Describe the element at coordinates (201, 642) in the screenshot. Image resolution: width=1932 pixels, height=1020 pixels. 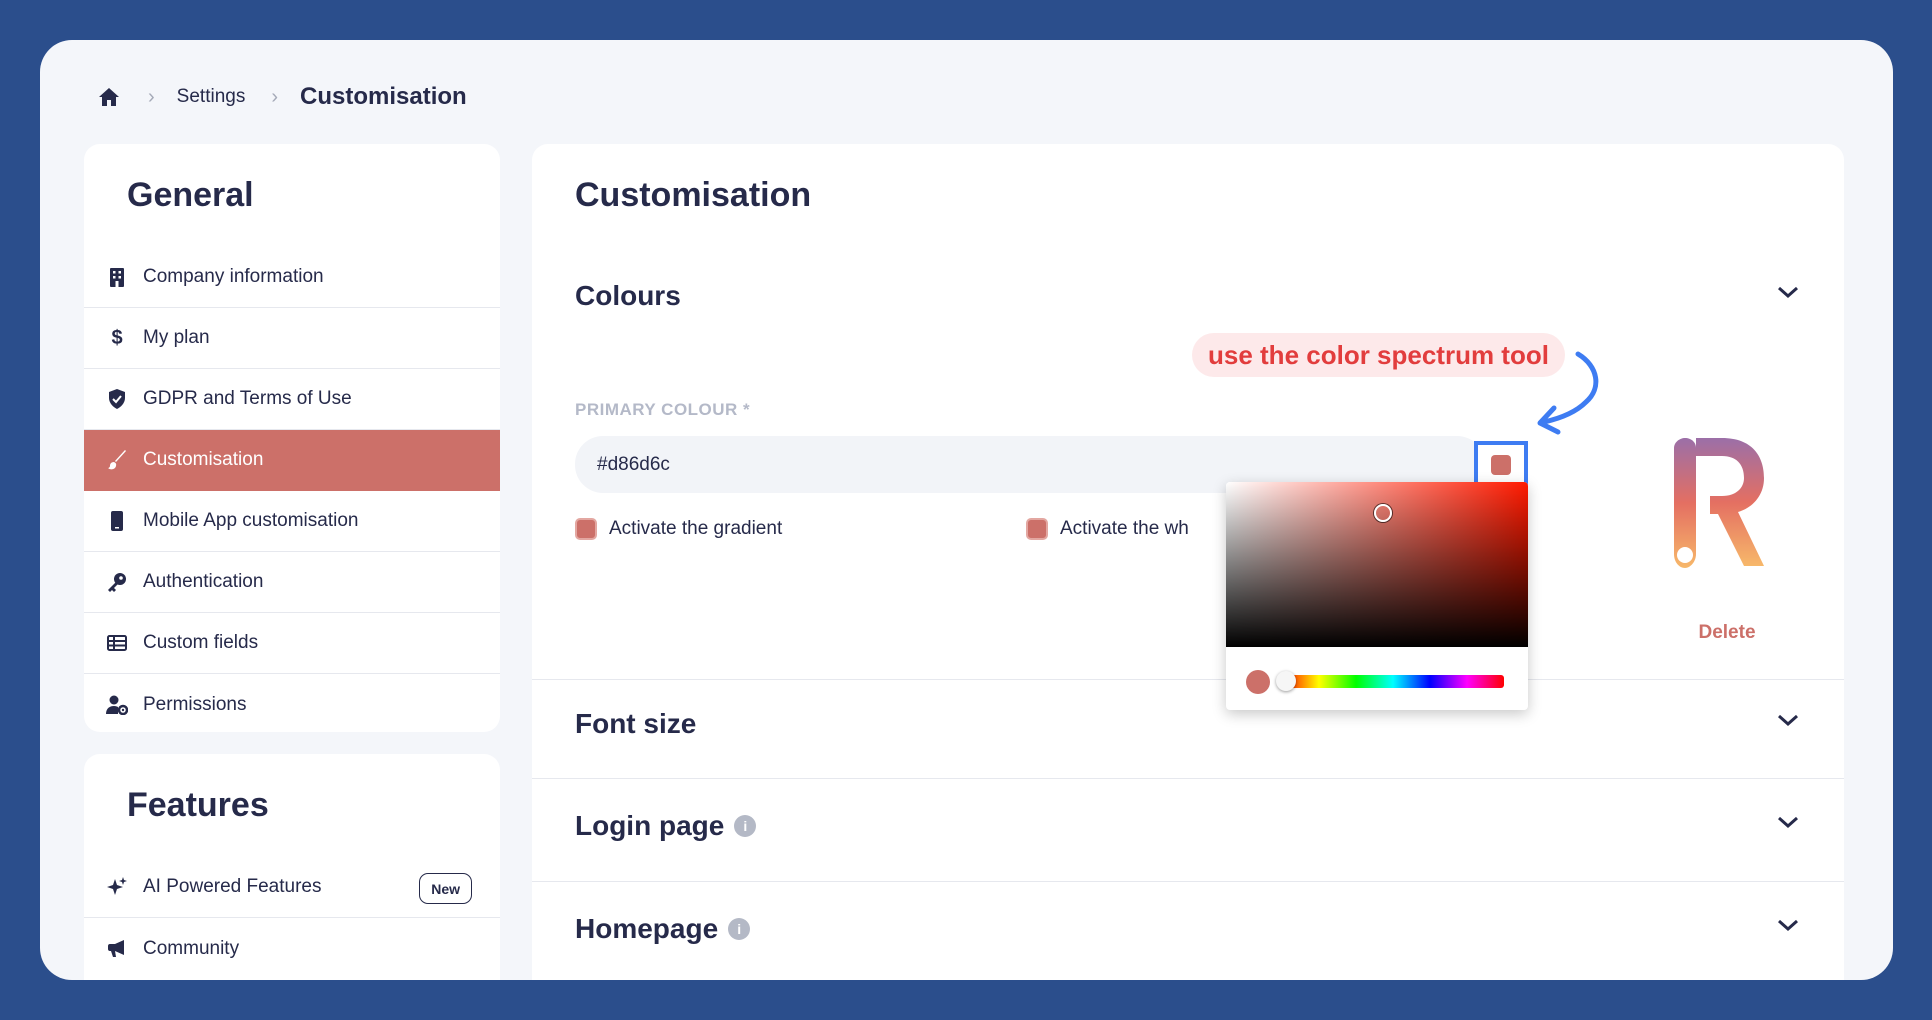
I see `sidebar-item-label: Custom fields` at that location.